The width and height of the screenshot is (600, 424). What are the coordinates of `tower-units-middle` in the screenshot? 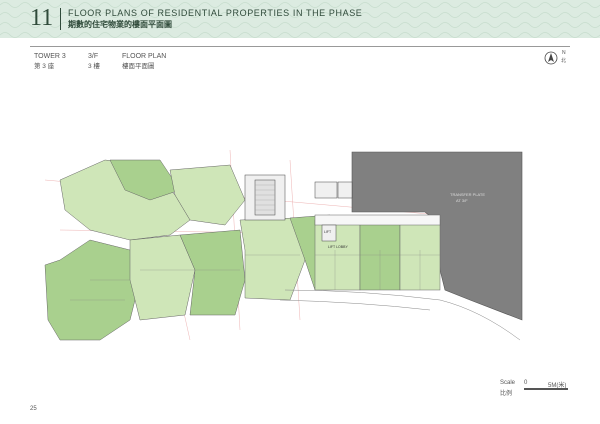 It's located at (190, 277).